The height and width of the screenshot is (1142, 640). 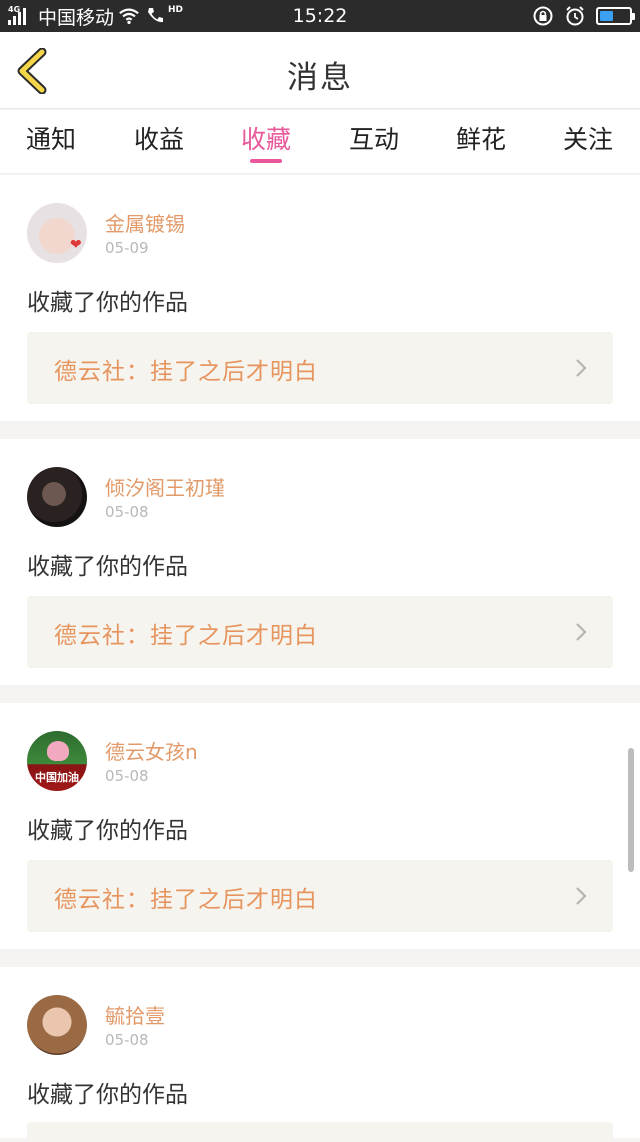 What do you see at coordinates (615, 16) in the screenshot?
I see `battery-icon` at bounding box center [615, 16].